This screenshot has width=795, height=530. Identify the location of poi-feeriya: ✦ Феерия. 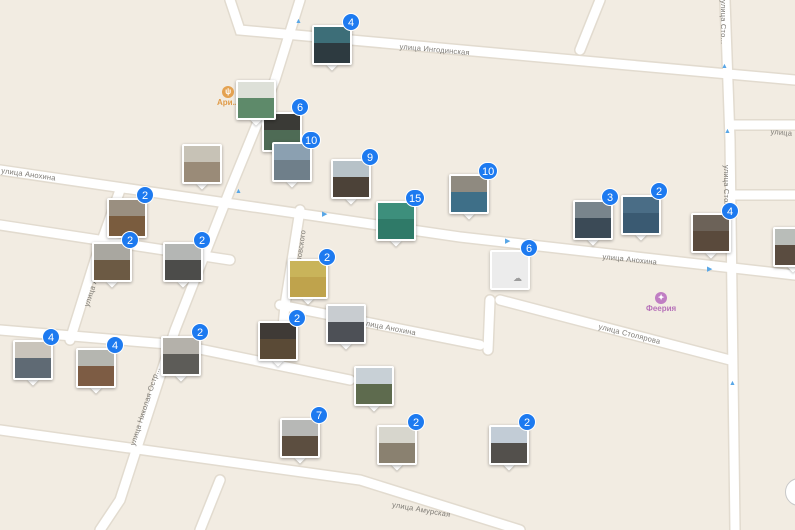
(661, 302).